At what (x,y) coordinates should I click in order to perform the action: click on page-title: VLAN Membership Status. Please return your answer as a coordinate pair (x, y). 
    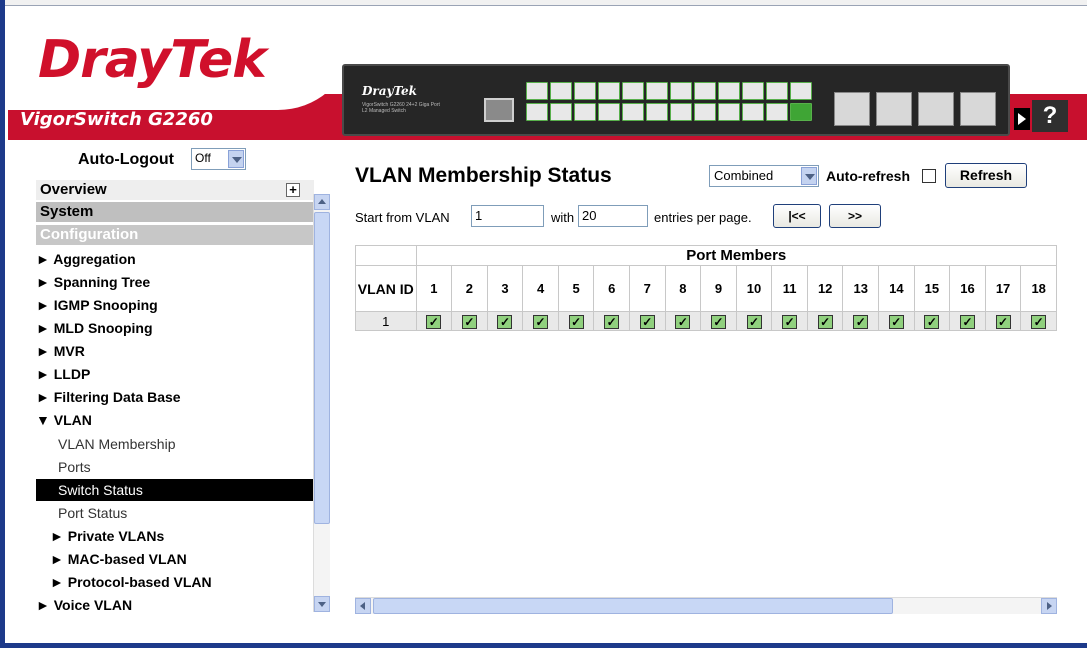
    Looking at the image, I should click on (483, 175).